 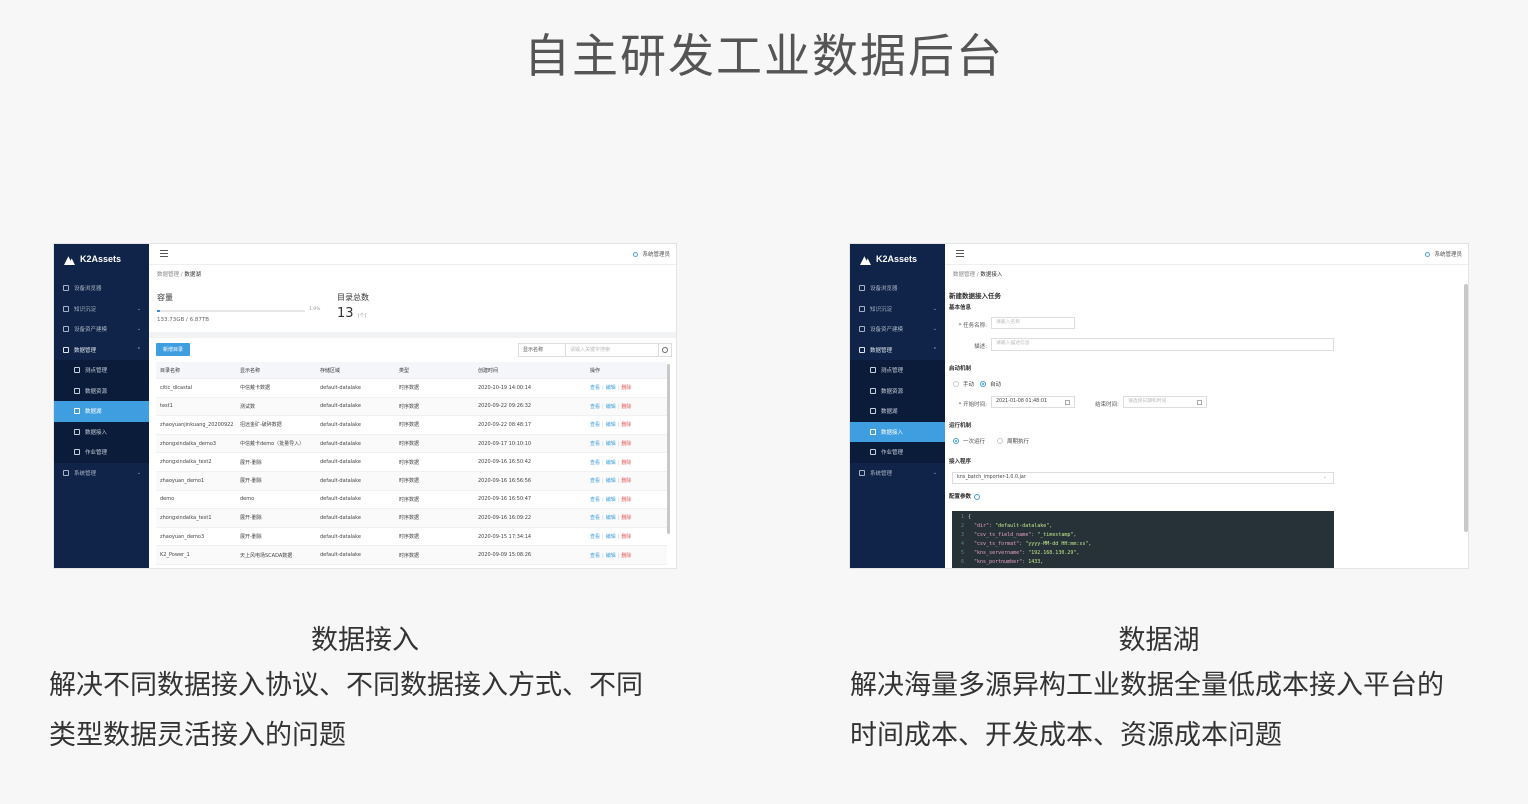 I want to click on table-scrollbar, so click(x=668, y=449).